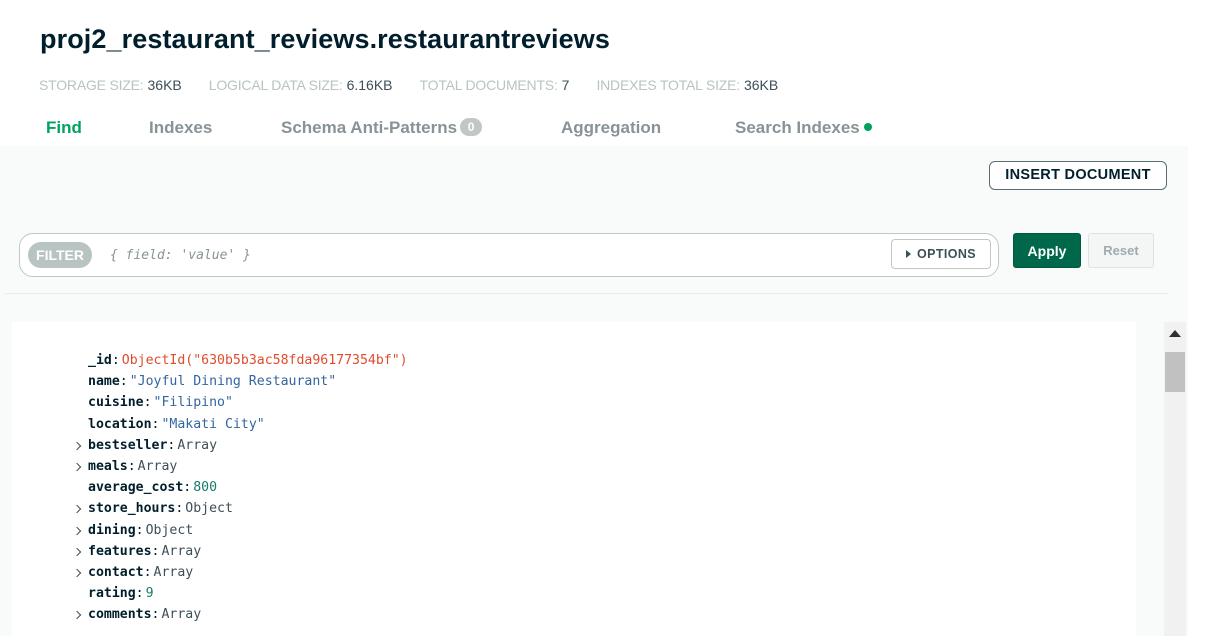 The width and height of the screenshot is (1209, 636). What do you see at coordinates (149, 594) in the screenshot?
I see `field-value: 9` at bounding box center [149, 594].